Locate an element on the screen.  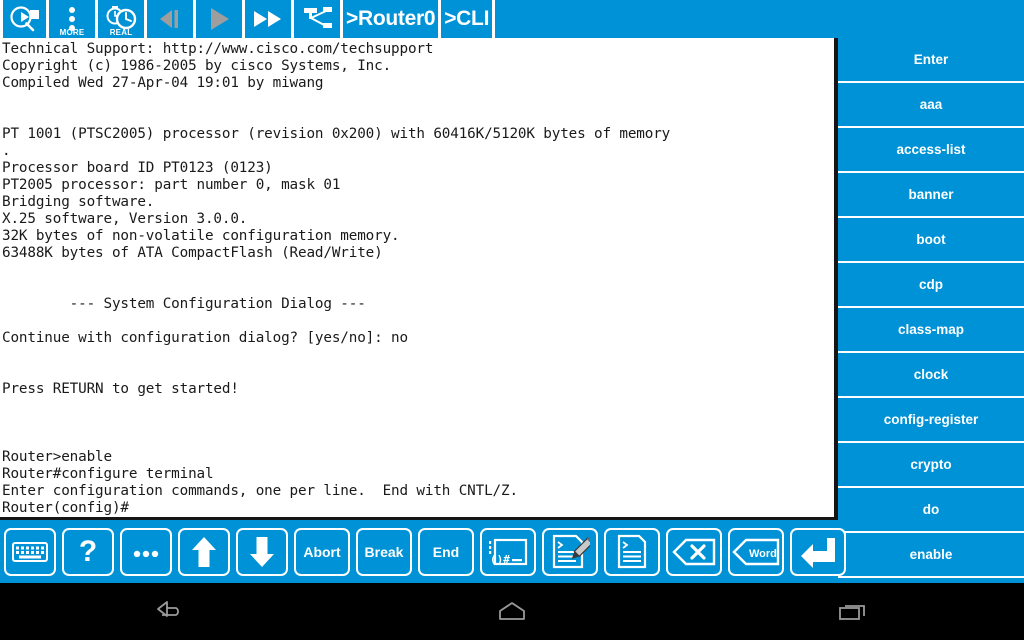
command-item: aaa is located at coordinates (931, 105).